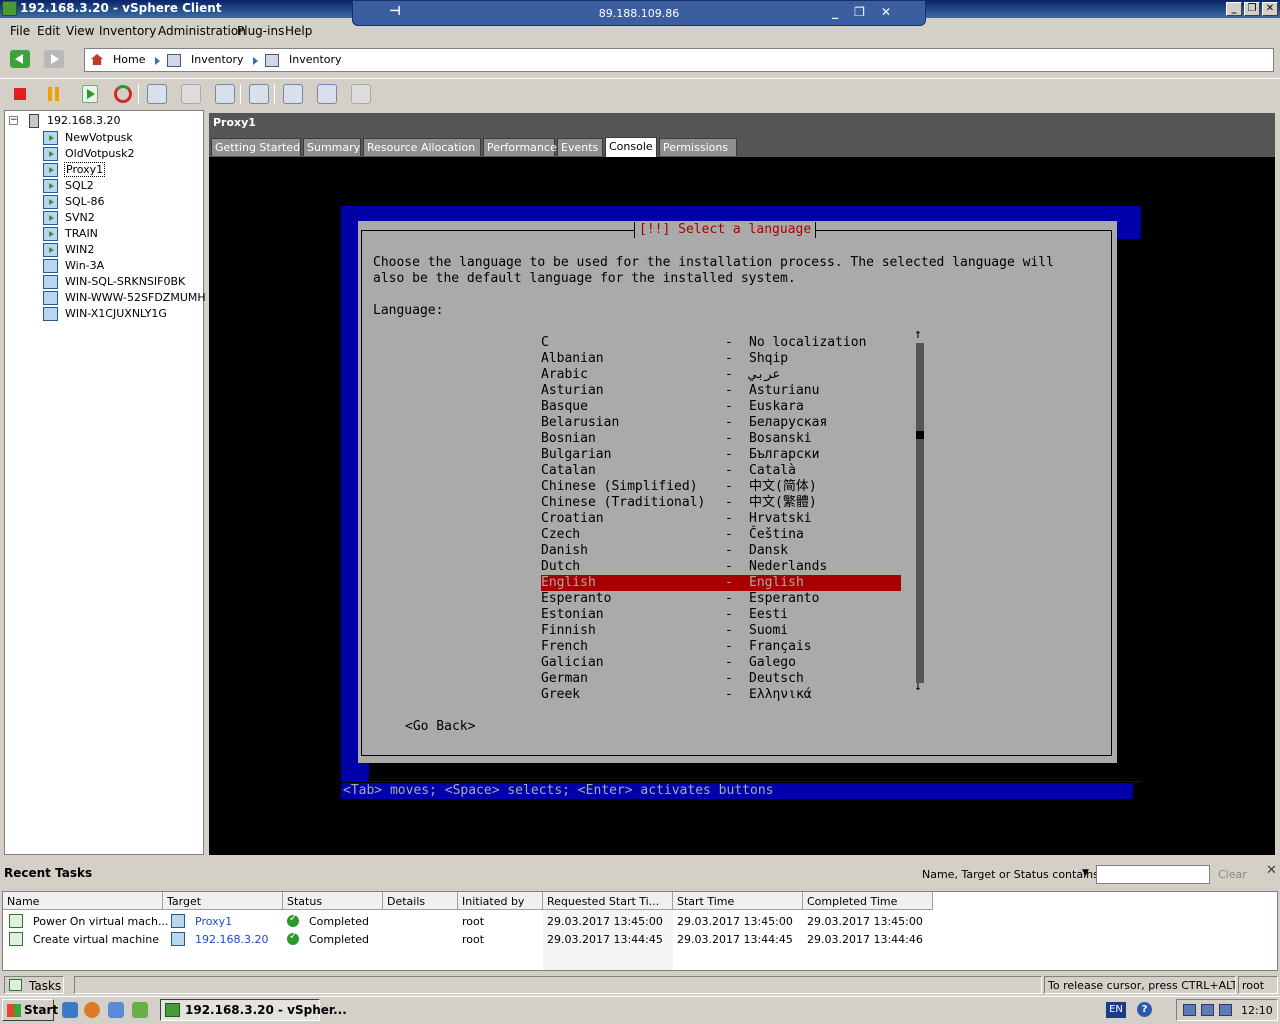 The width and height of the screenshot is (1280, 1024). What do you see at coordinates (721, 359) in the screenshot?
I see `language-option: Albanian - Shqip` at bounding box center [721, 359].